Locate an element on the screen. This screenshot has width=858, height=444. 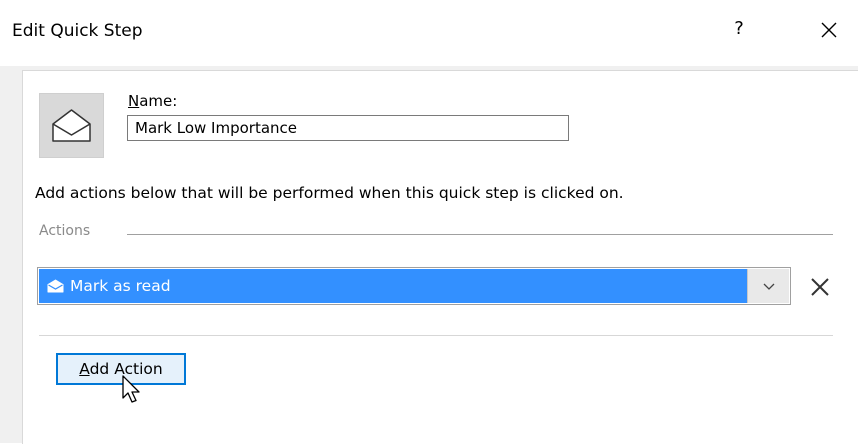
dialog-title: Edit Quick Step is located at coordinates (77, 31).